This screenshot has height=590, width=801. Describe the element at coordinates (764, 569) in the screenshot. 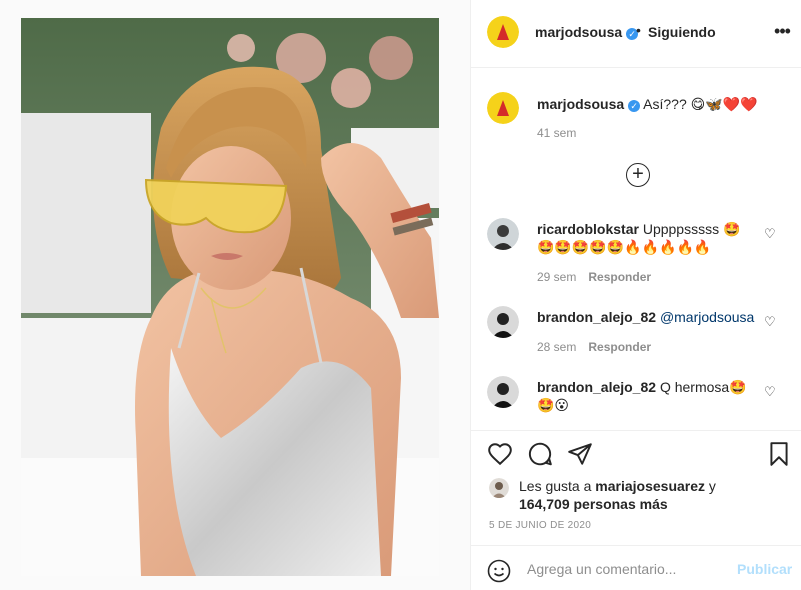

I see `post-comment-button: Publicar` at that location.